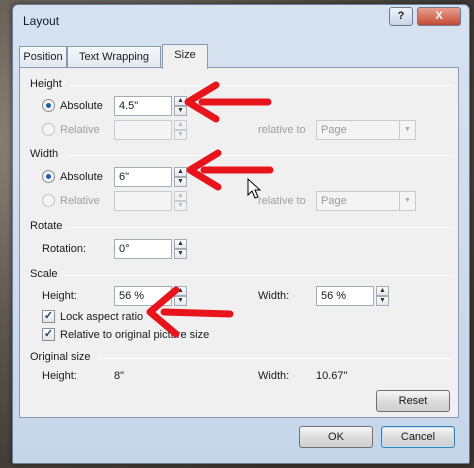 Image resolution: width=474 pixels, height=468 pixels. Describe the element at coordinates (190, 312) in the screenshot. I see `annotation-arrow-lock-aspect` at that location.